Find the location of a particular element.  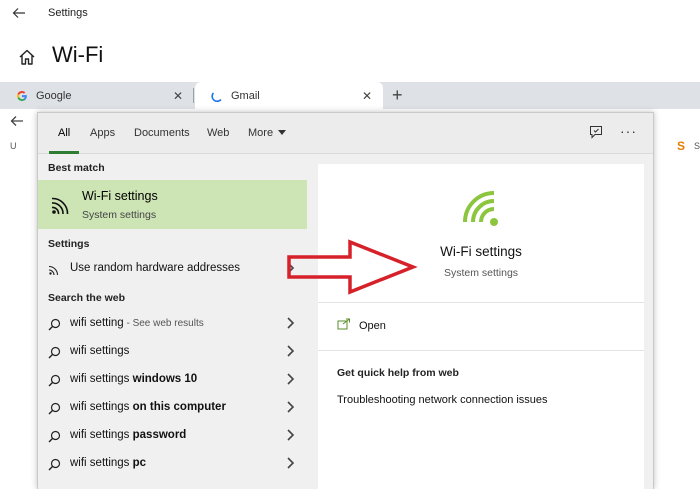

settings-heading: Settings is located at coordinates (69, 244).